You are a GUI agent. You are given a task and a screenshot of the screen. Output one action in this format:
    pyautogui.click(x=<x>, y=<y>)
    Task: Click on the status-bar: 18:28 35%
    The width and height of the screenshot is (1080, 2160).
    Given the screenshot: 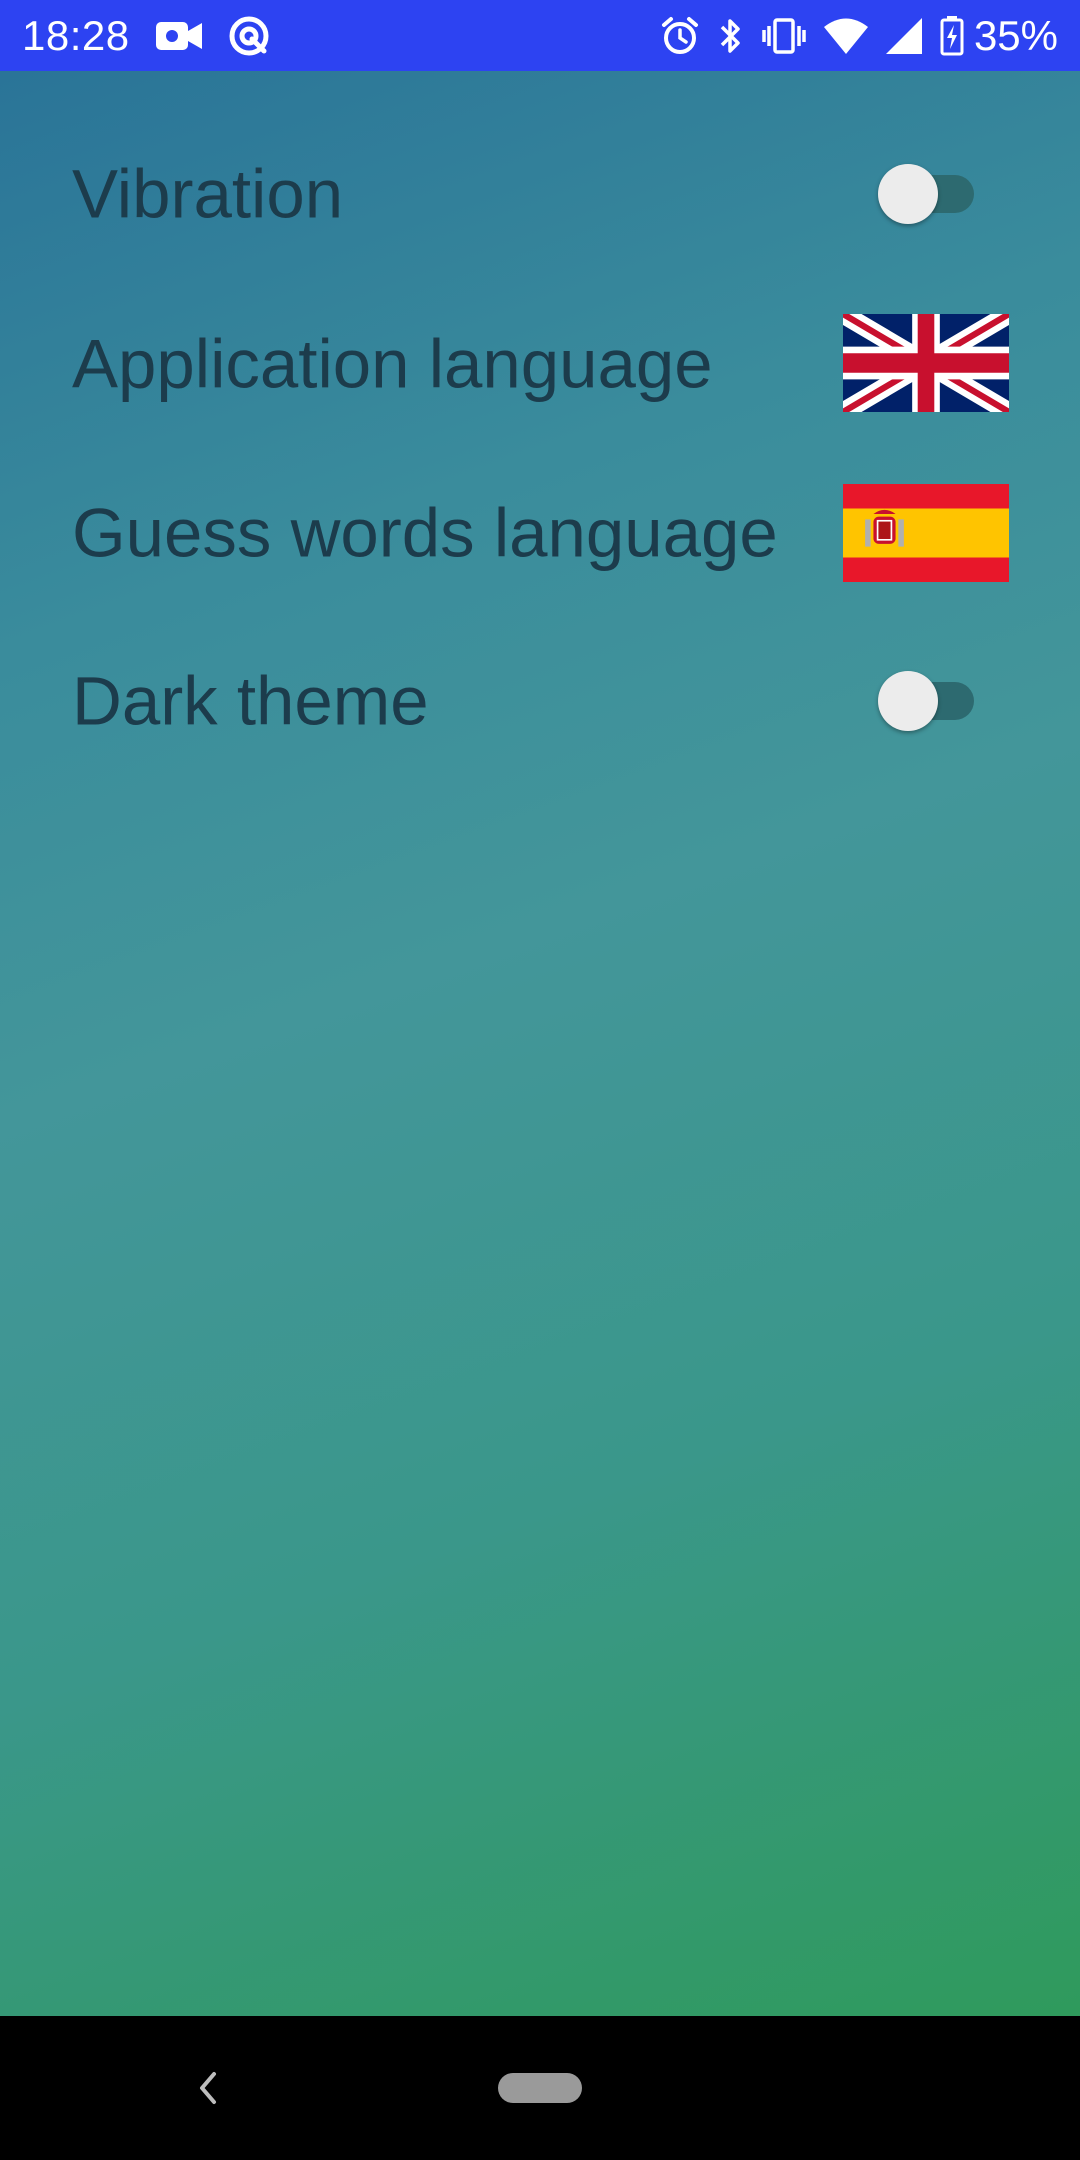 What is the action you would take?
    pyautogui.click(x=540, y=35)
    